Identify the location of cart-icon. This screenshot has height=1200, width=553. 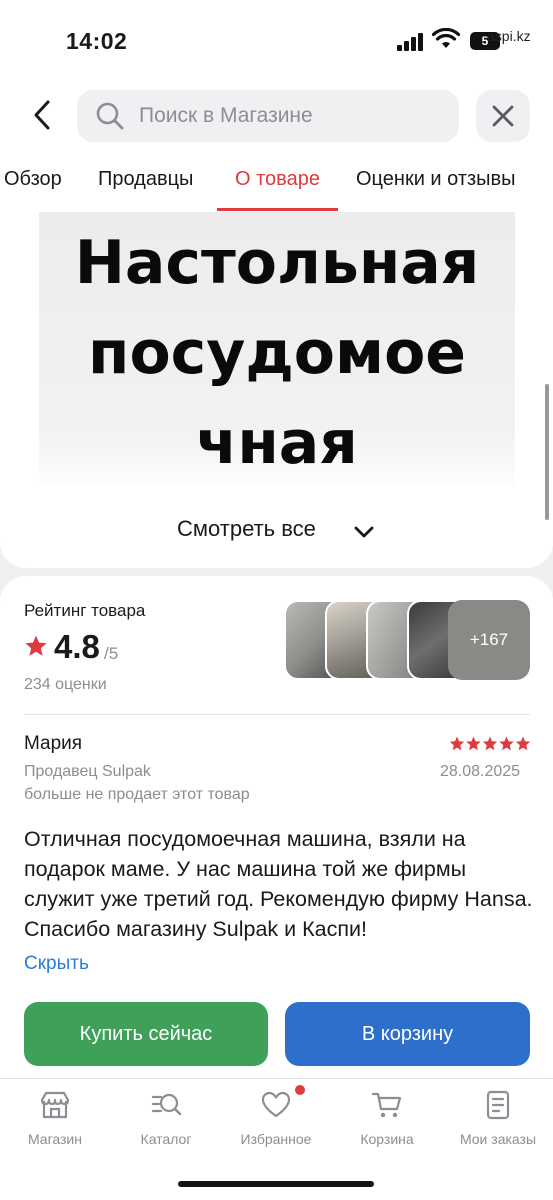
(386, 1105).